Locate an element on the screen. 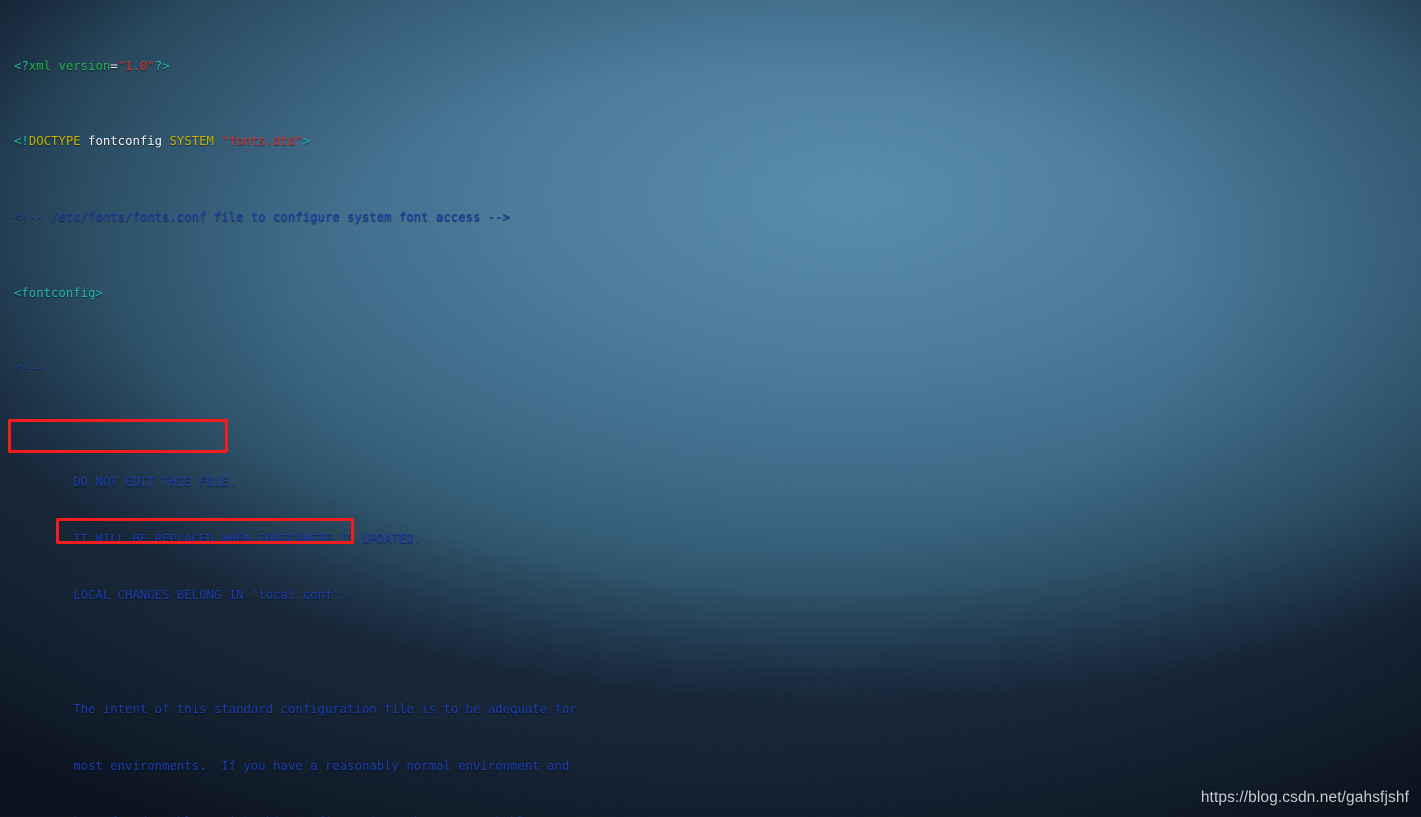 The image size is (1421, 817). code-line: <fontconfig> is located at coordinates (58, 292).